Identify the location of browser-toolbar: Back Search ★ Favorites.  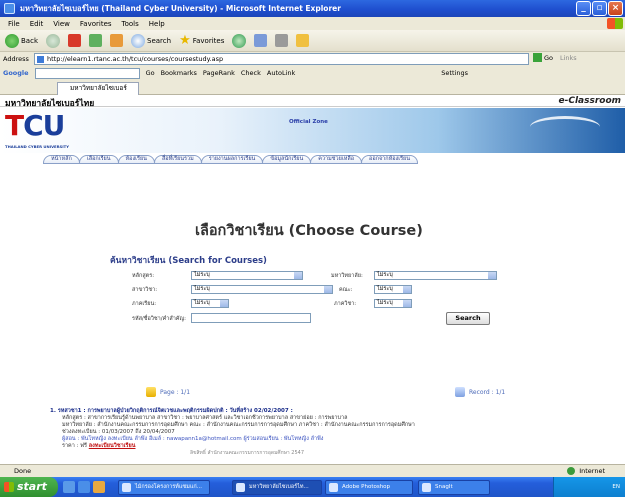
(312, 41).